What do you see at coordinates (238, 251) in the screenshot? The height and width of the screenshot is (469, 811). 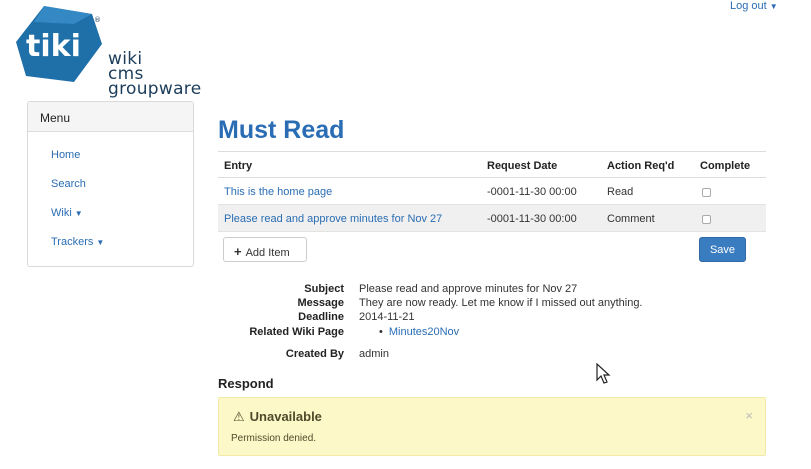 I see `plus-icon: +` at bounding box center [238, 251].